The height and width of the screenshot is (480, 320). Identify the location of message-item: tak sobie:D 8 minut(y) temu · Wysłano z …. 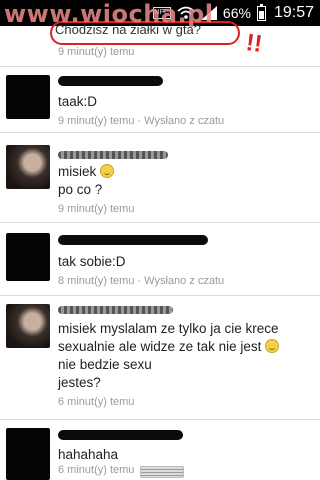
(160, 258).